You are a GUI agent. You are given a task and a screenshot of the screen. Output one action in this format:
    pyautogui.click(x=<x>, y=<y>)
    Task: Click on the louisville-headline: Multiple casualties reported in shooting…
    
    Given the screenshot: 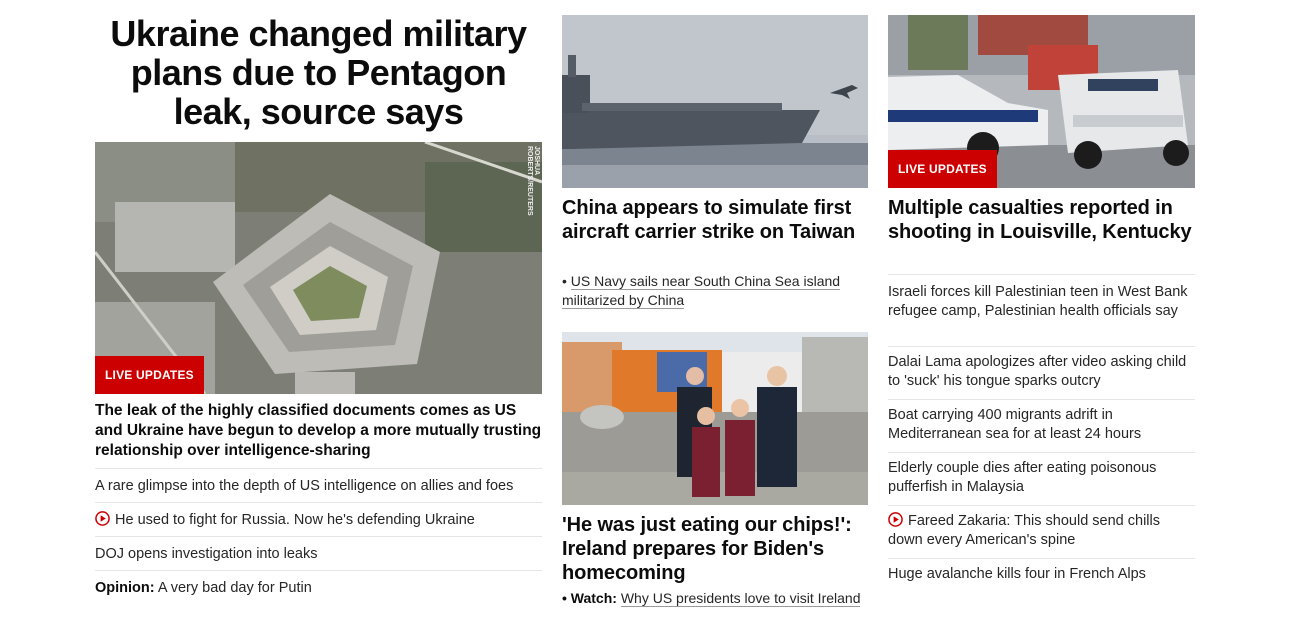 What is the action you would take?
    pyautogui.click(x=1041, y=220)
    